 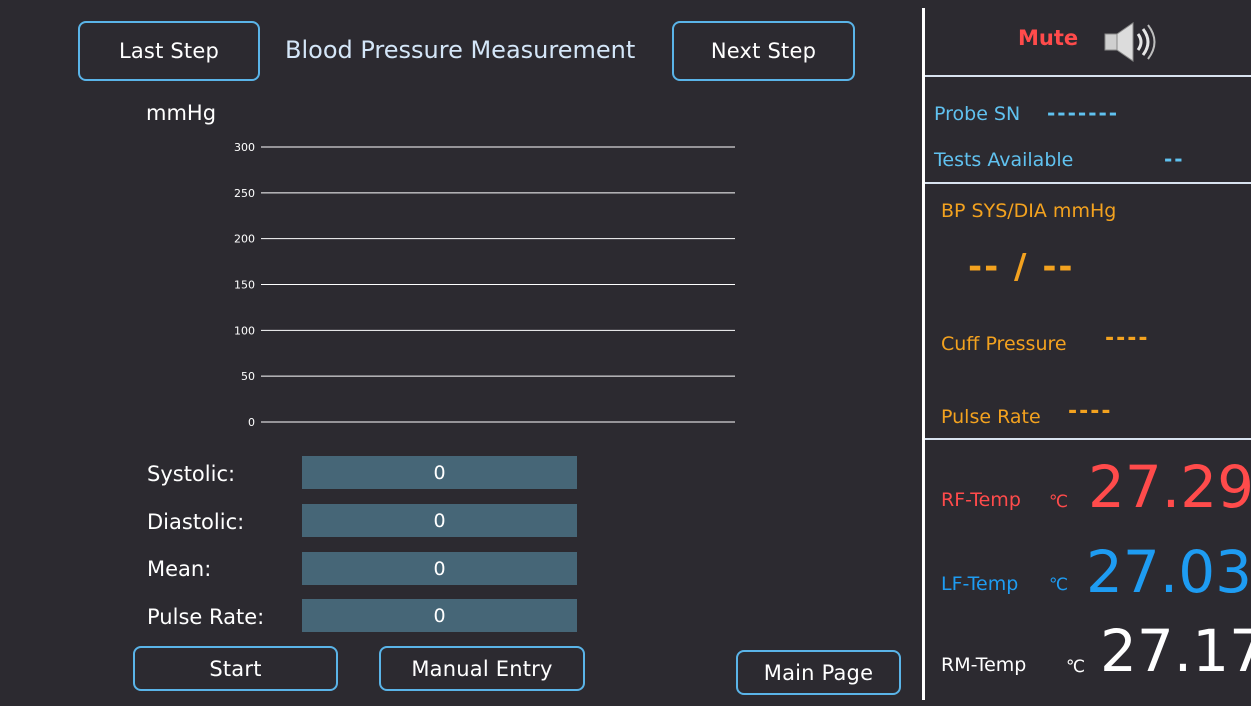 I want to click on next-step-button: Next Step, so click(x=763, y=51).